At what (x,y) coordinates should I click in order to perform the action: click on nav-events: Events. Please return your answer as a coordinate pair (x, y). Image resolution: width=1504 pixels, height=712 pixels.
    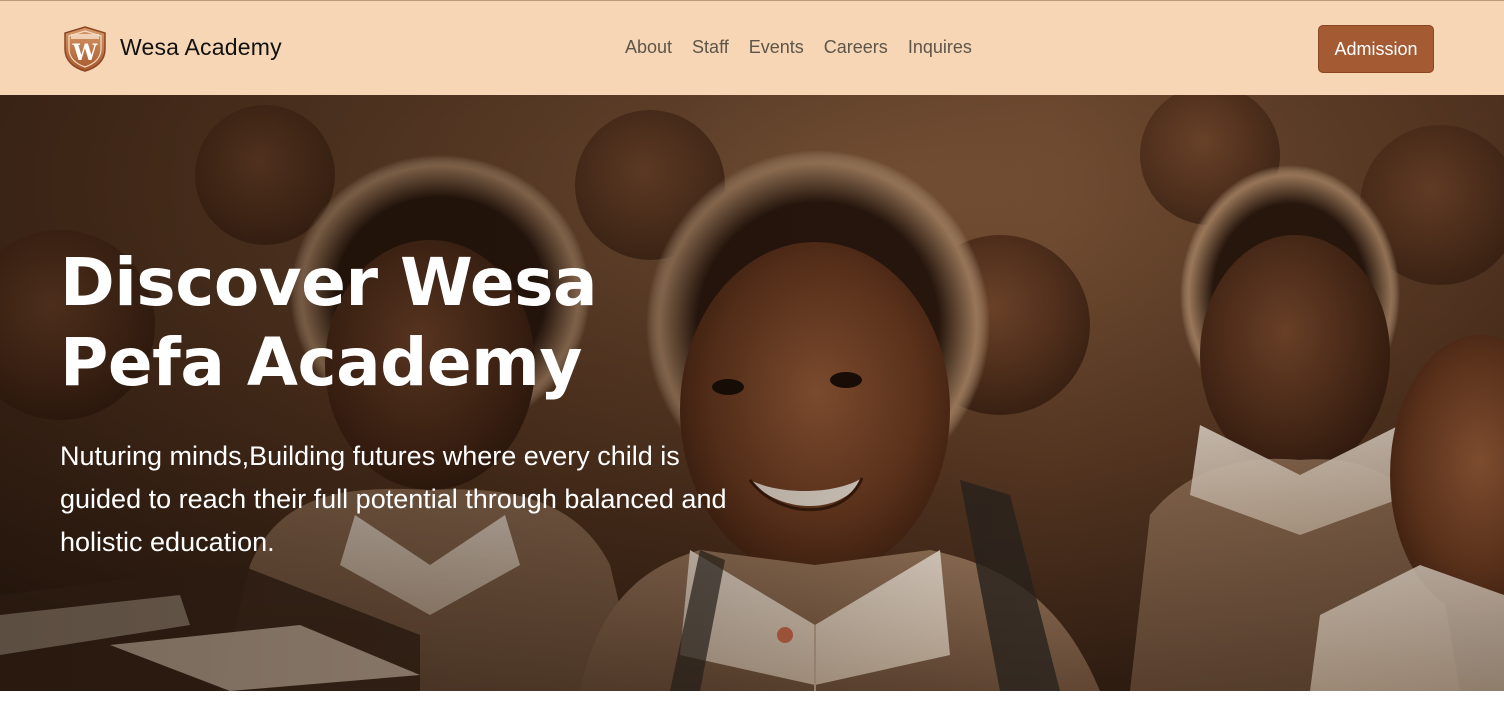
    Looking at the image, I should click on (776, 47).